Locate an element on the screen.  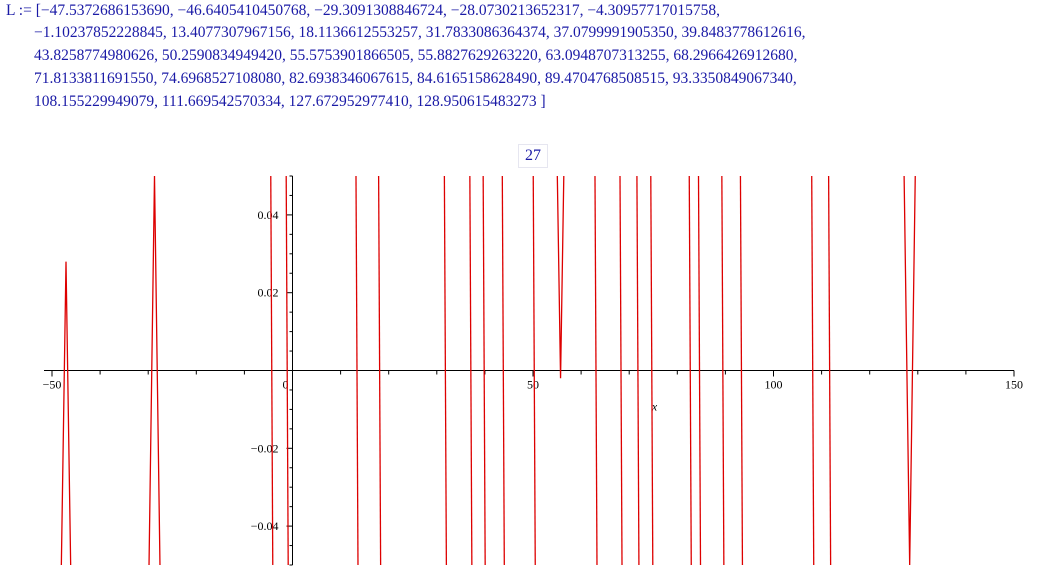
x-tick-label: 150 is located at coordinates (1014, 385).